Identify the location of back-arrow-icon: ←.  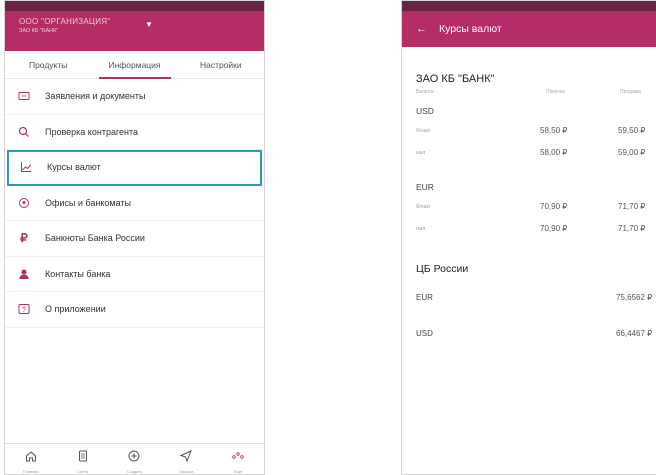
(421, 29).